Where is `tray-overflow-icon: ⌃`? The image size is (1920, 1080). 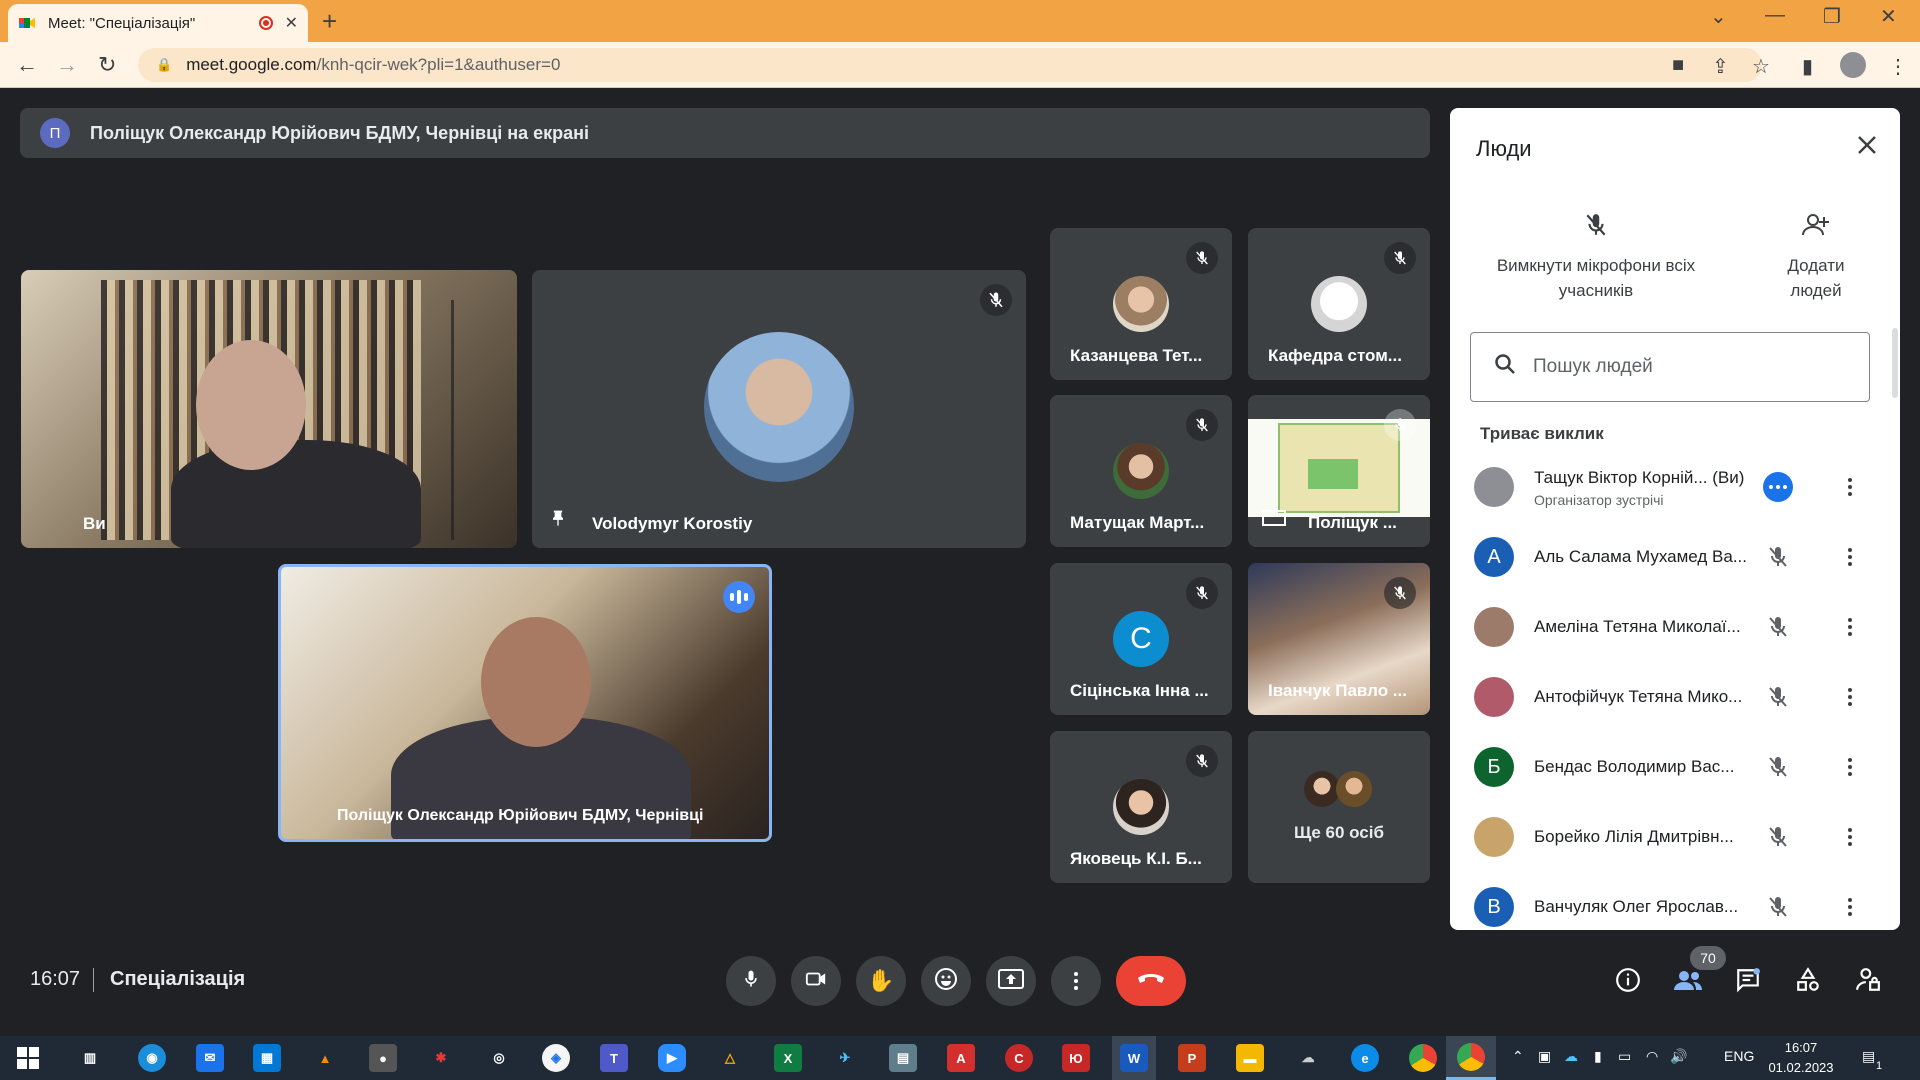 tray-overflow-icon: ⌃ is located at coordinates (1518, 1056).